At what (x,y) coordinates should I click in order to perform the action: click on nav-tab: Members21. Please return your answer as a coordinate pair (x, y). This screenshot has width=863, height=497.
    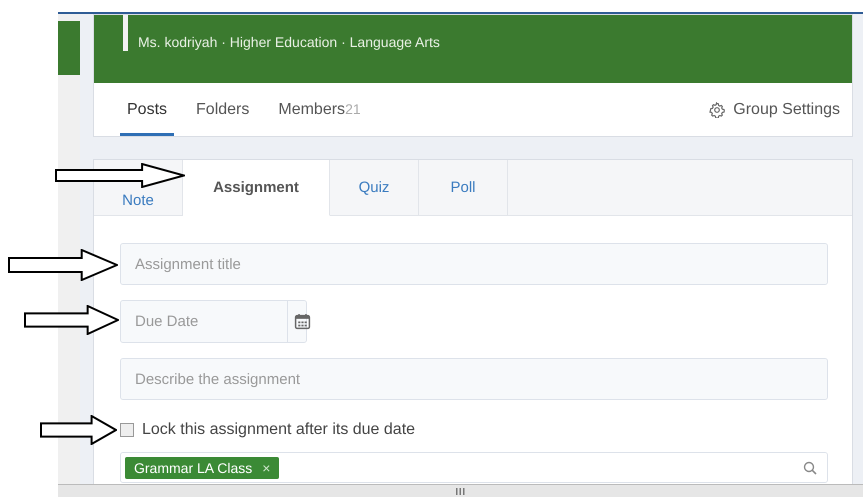
    Looking at the image, I should click on (319, 109).